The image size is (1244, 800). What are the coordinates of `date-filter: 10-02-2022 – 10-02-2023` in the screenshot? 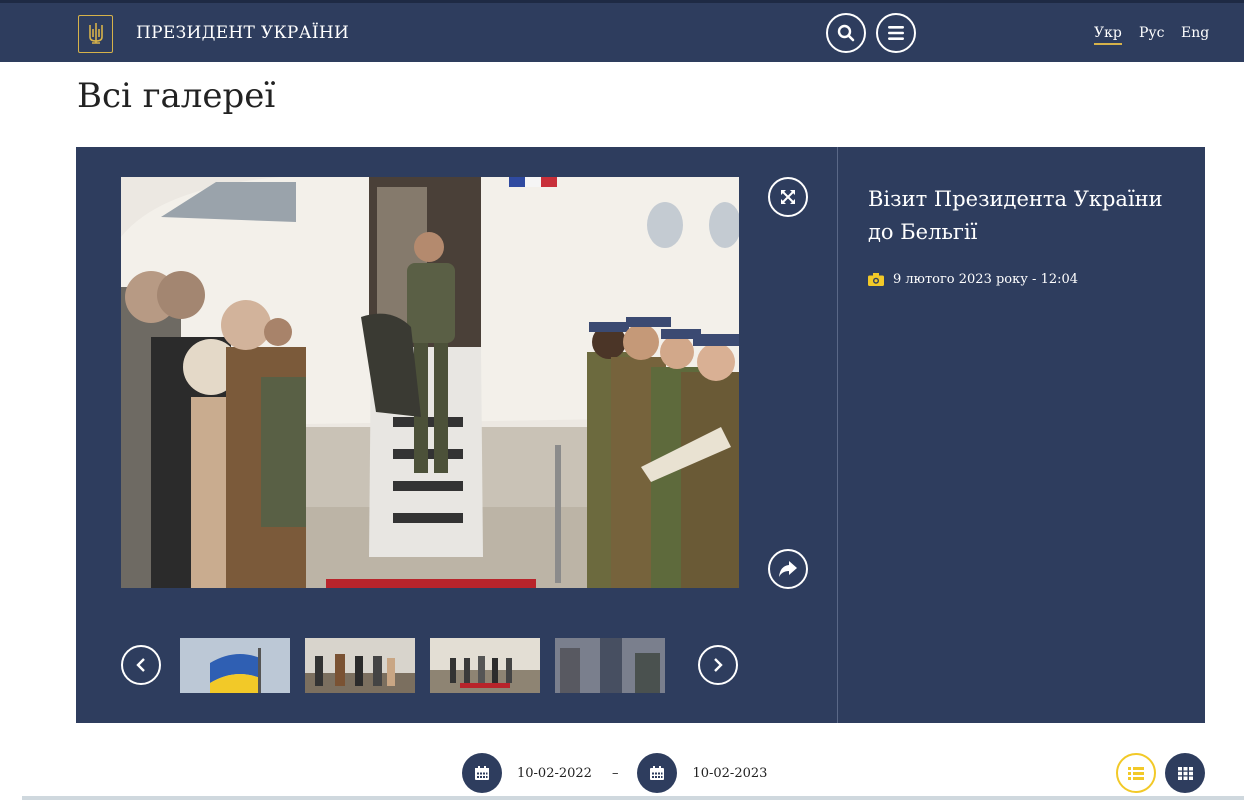 It's located at (614, 773).